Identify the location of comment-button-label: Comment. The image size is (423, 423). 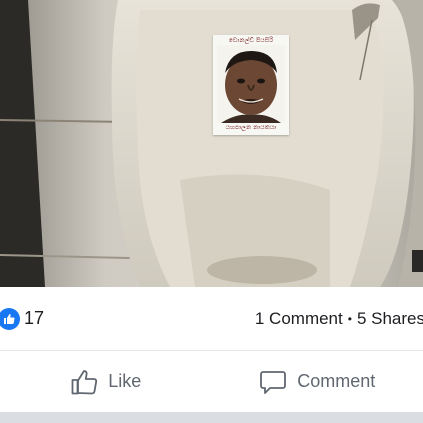
(336, 381).